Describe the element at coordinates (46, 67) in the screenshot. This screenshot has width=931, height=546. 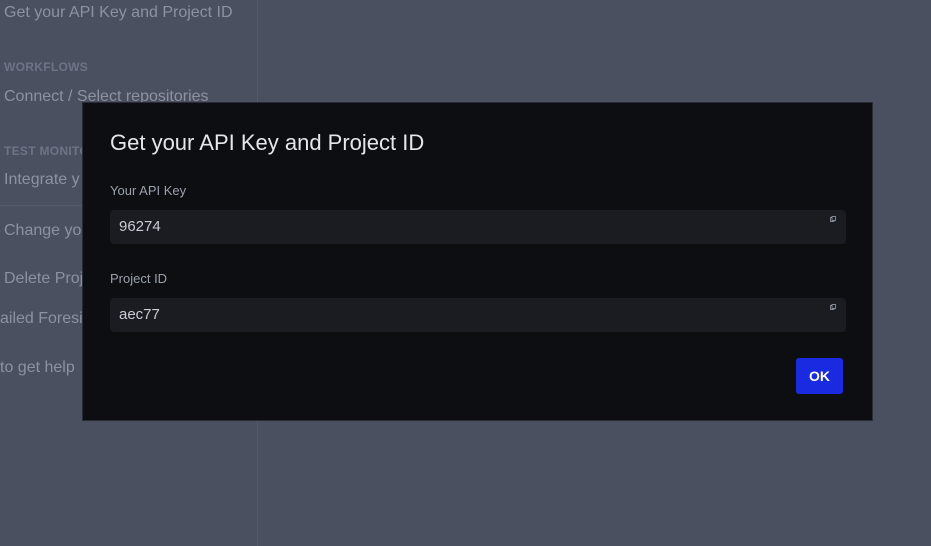
I see `sidebar-heading-workflows: WORKFLOWS` at that location.